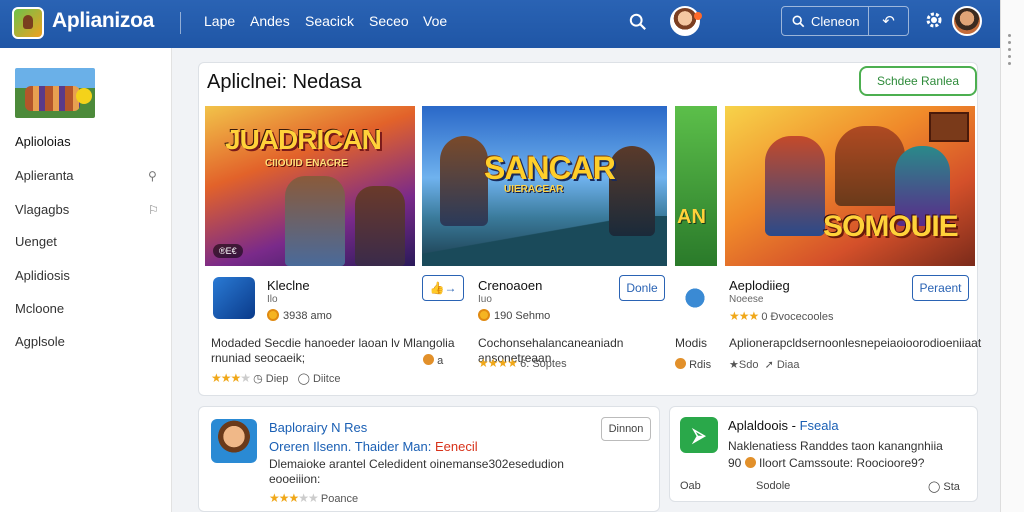 The width and height of the screenshot is (1024, 512). What do you see at coordinates (433, 360) in the screenshot?
I see `reaction-icon: a` at bounding box center [433, 360].